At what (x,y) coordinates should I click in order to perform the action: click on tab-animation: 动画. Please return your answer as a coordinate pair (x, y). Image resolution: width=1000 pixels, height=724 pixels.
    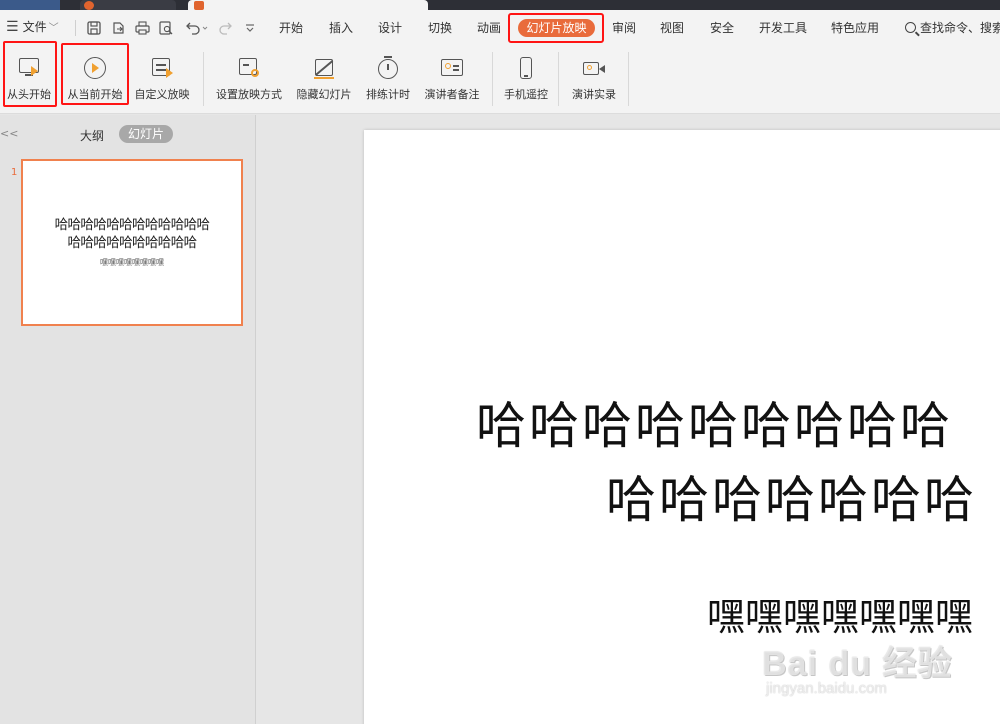
    Looking at the image, I should click on (489, 28).